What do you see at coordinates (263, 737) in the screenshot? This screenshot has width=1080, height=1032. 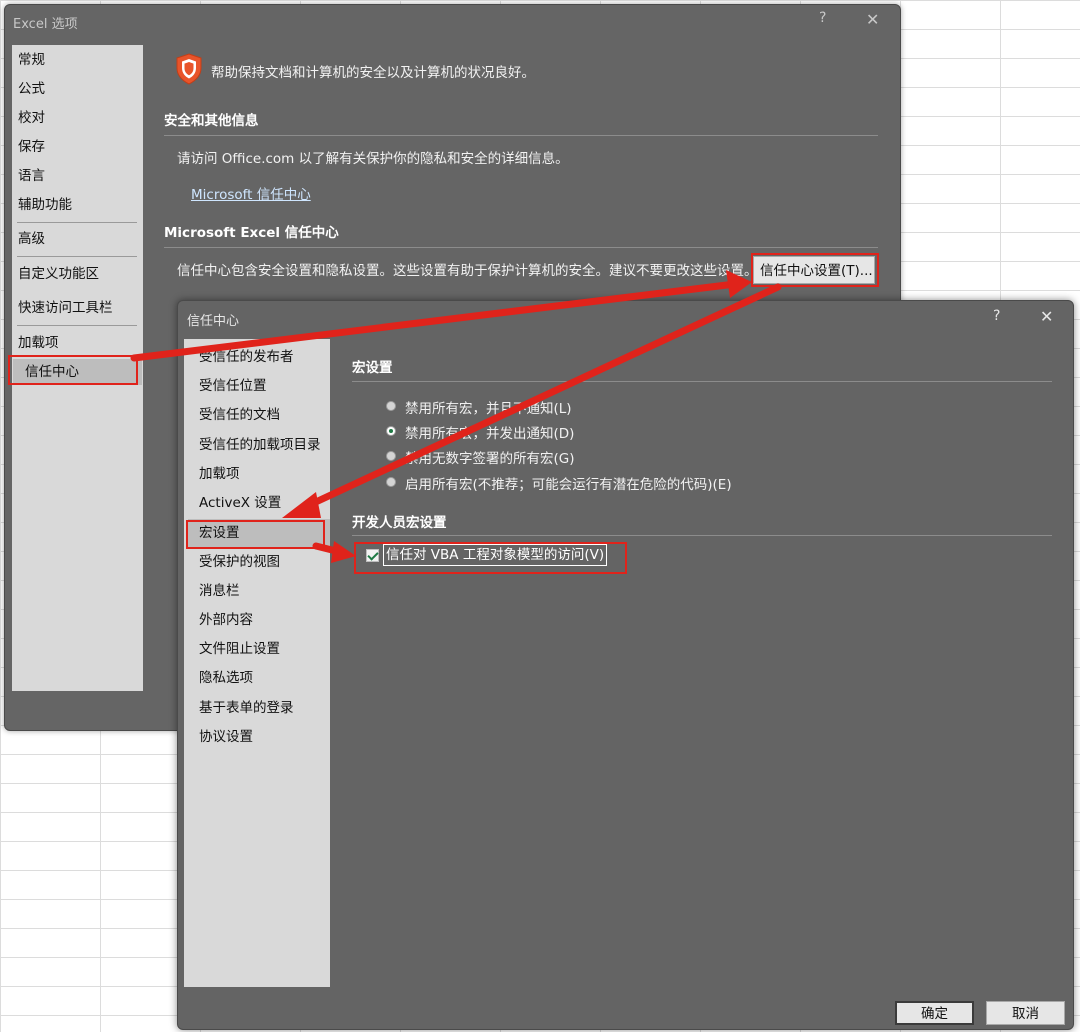 I see `sidebar-item-protocol: 协议设置` at bounding box center [263, 737].